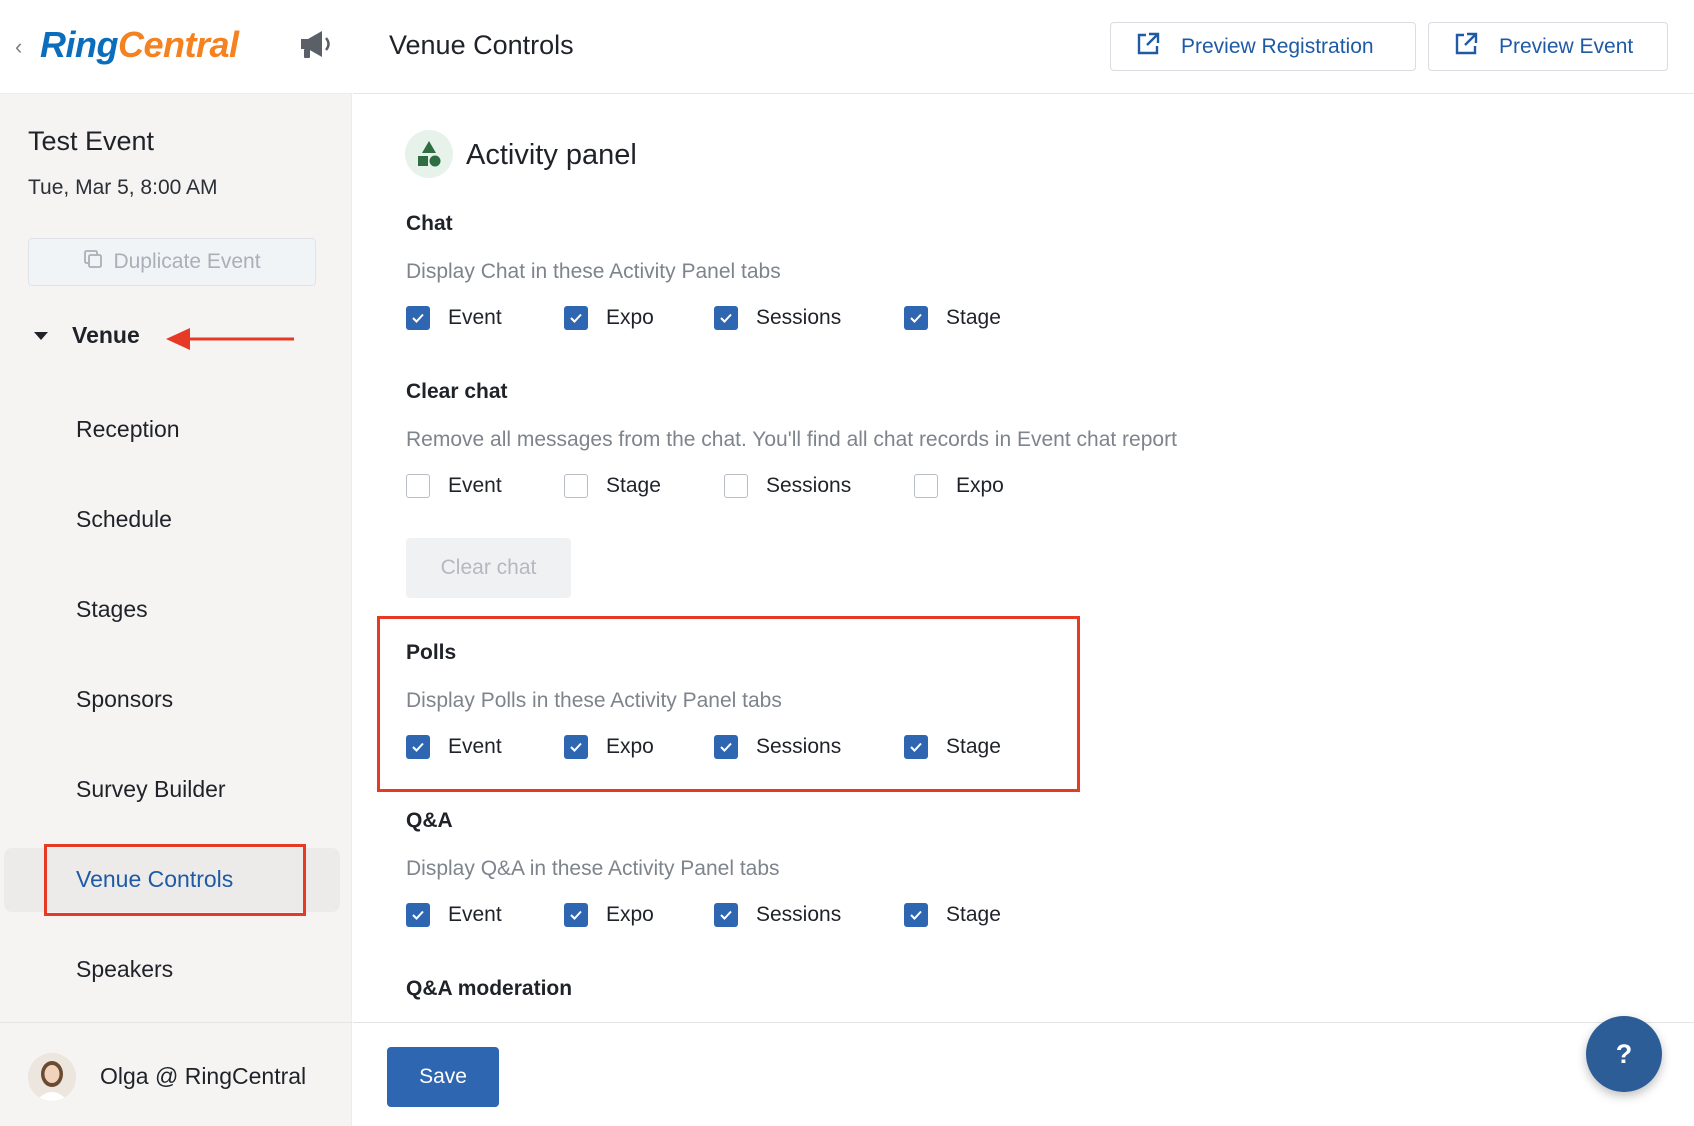 The width and height of the screenshot is (1694, 1126). I want to click on ringcentral-logo: RingCentral, so click(139, 45).